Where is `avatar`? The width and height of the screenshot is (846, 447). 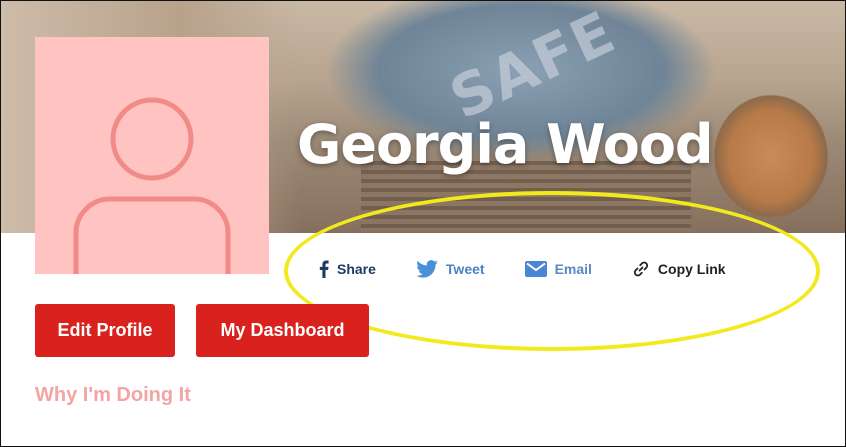
avatar is located at coordinates (152, 155).